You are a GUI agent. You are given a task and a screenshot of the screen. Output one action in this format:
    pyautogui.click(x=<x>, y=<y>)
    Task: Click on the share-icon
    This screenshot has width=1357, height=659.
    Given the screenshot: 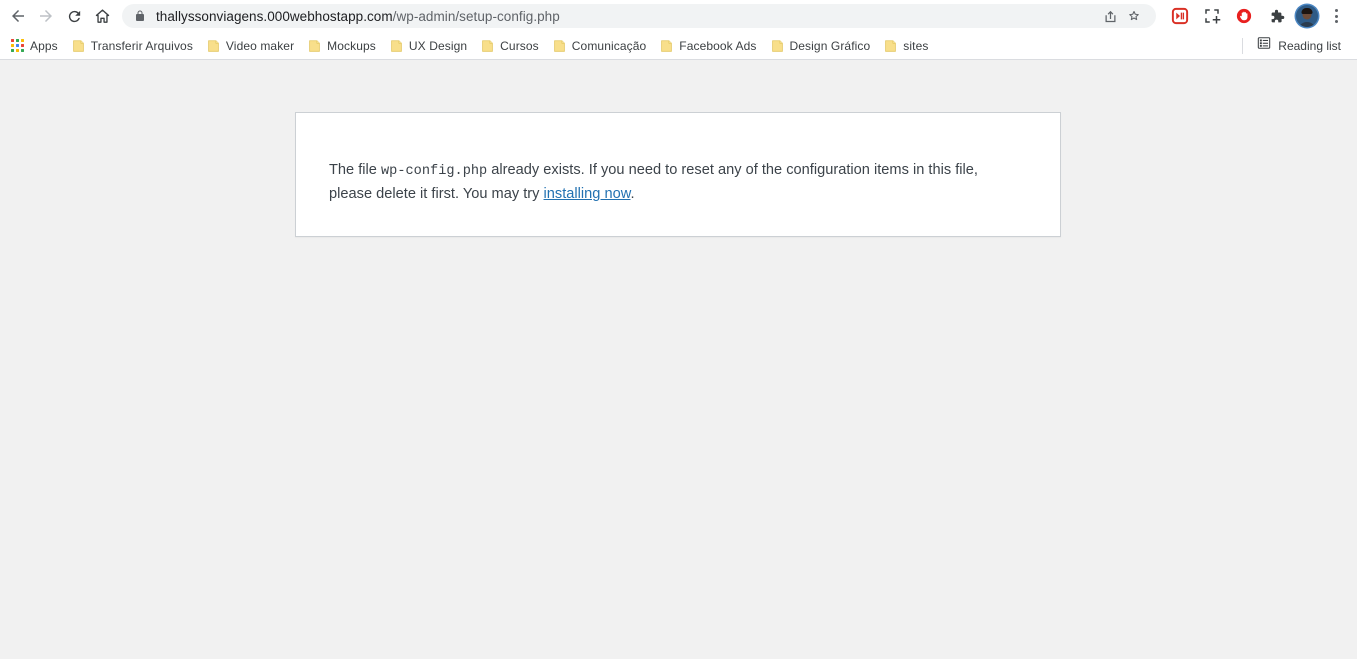 What is the action you would take?
    pyautogui.click(x=1110, y=16)
    